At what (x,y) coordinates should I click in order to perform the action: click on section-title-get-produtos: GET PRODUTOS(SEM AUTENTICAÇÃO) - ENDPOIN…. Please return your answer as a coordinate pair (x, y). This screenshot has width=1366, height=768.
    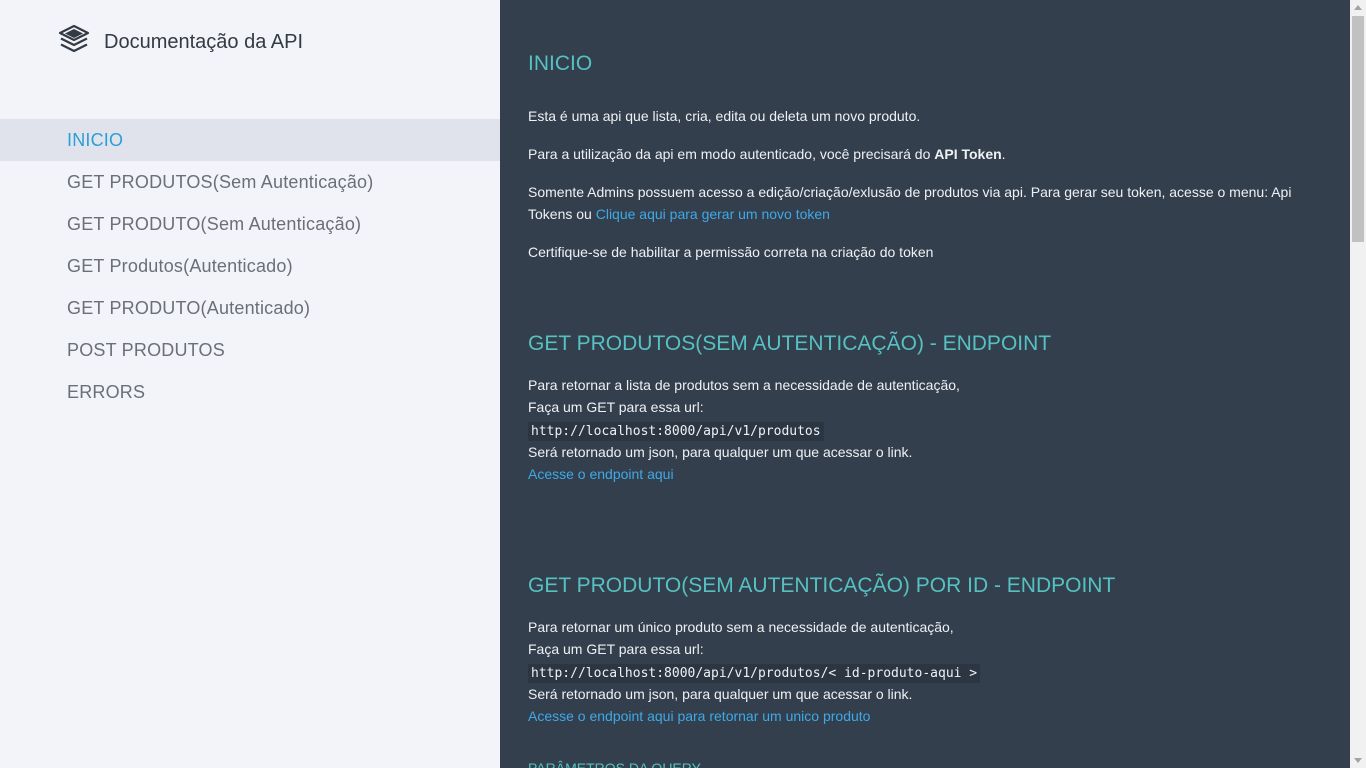
    Looking at the image, I should click on (790, 343).